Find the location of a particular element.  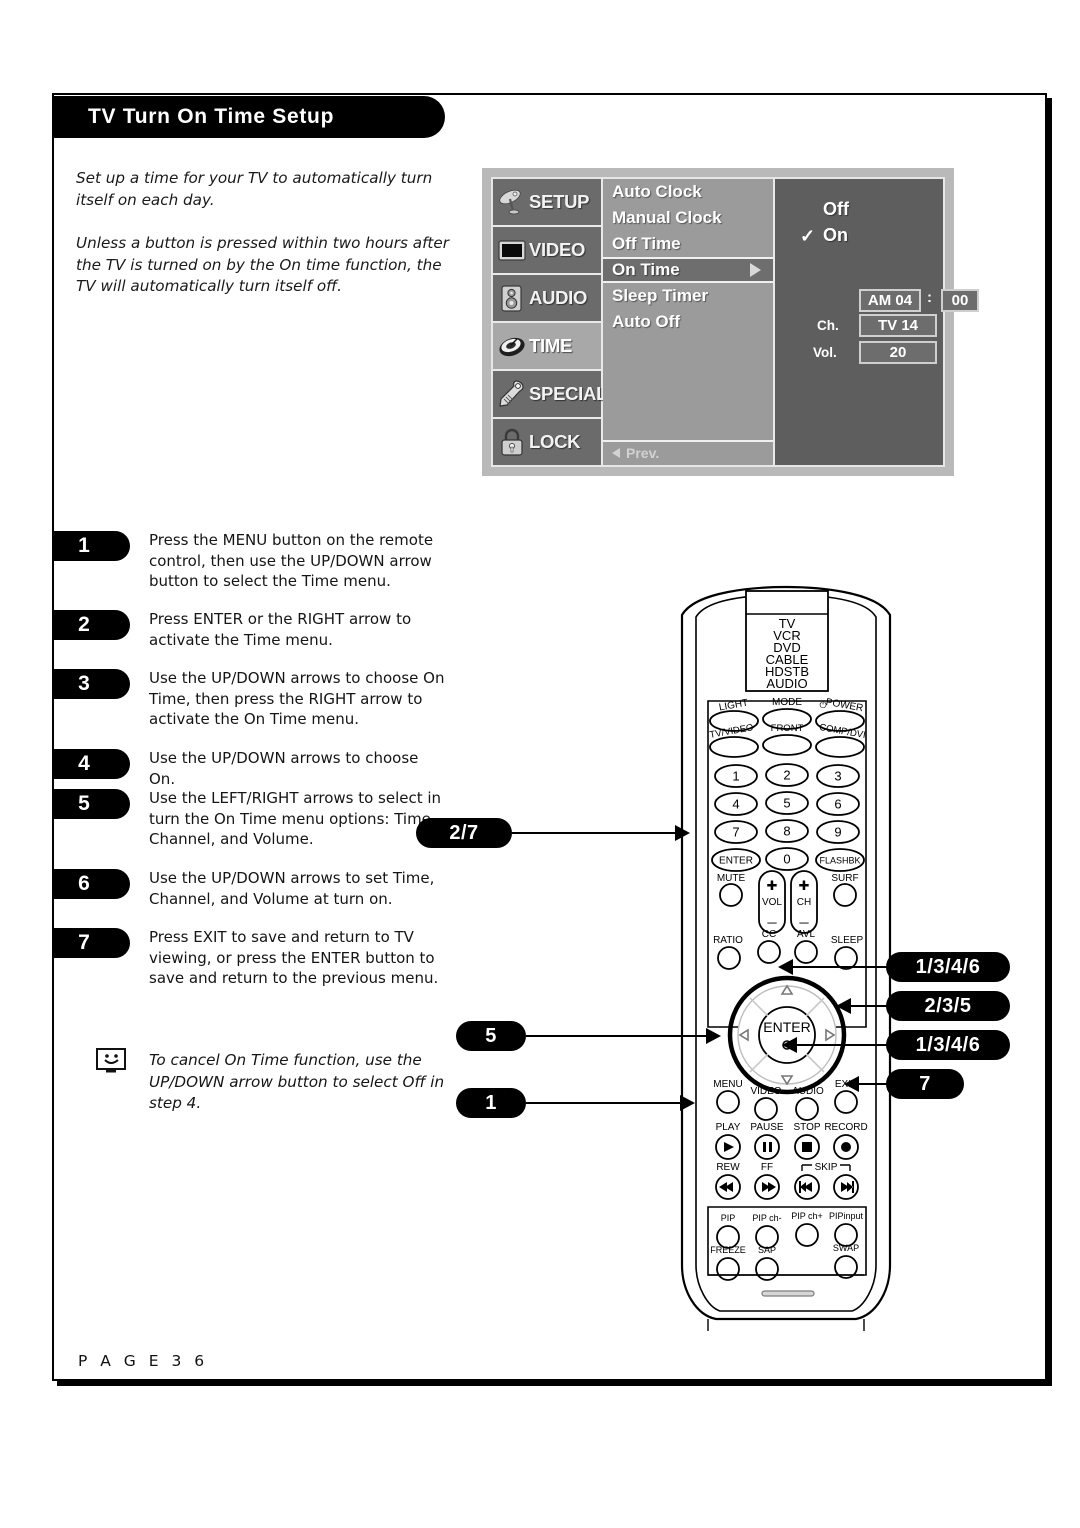

tv-smiley-icon is located at coordinates (111, 1061).